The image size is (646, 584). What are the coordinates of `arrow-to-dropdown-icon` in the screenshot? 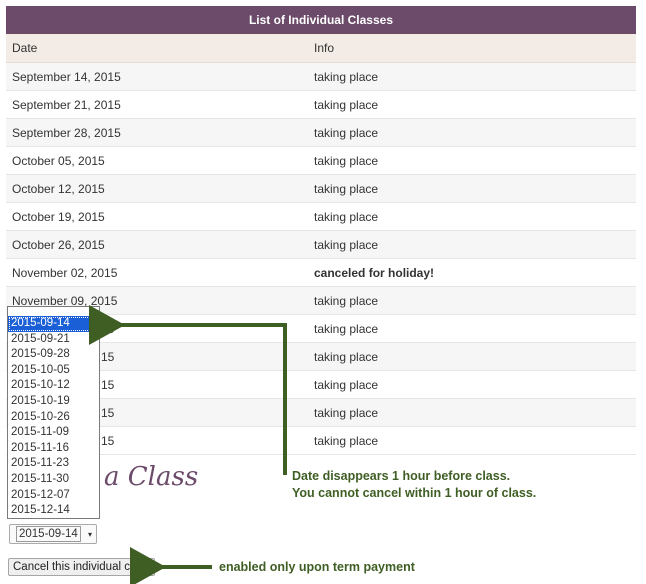 It's located at (188, 390).